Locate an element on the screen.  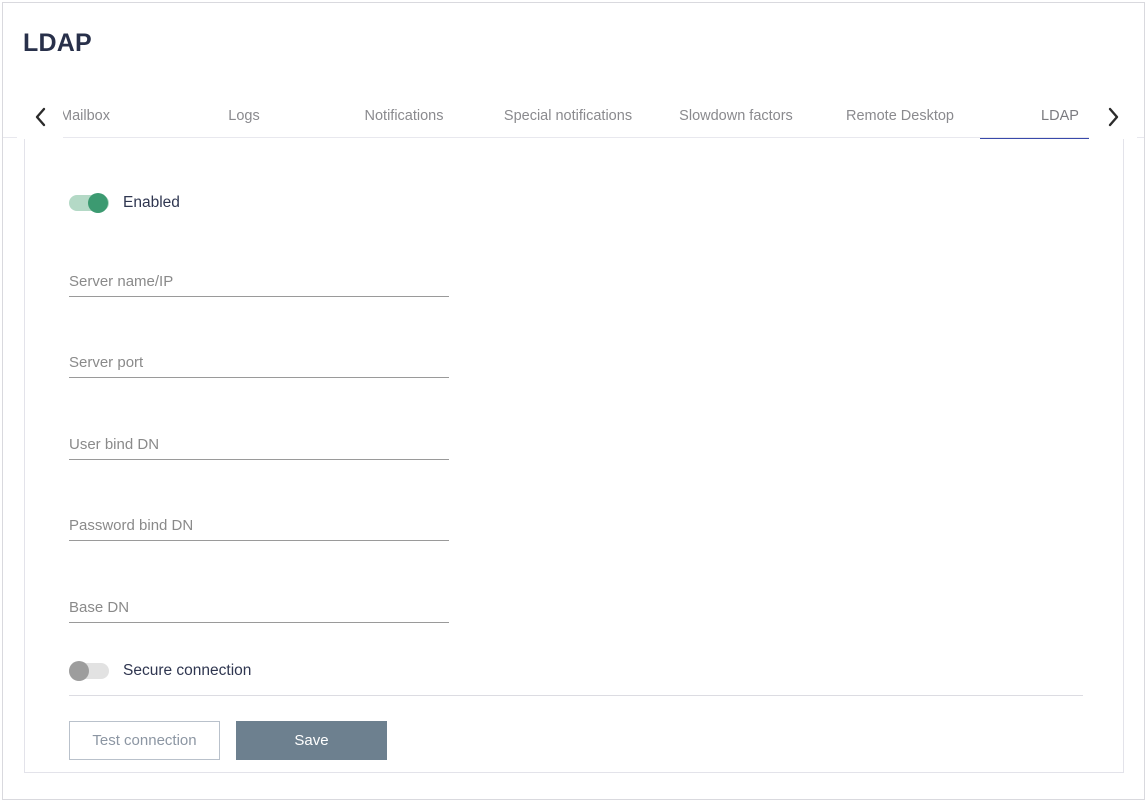
base-dn-input is located at coordinates (259, 607).